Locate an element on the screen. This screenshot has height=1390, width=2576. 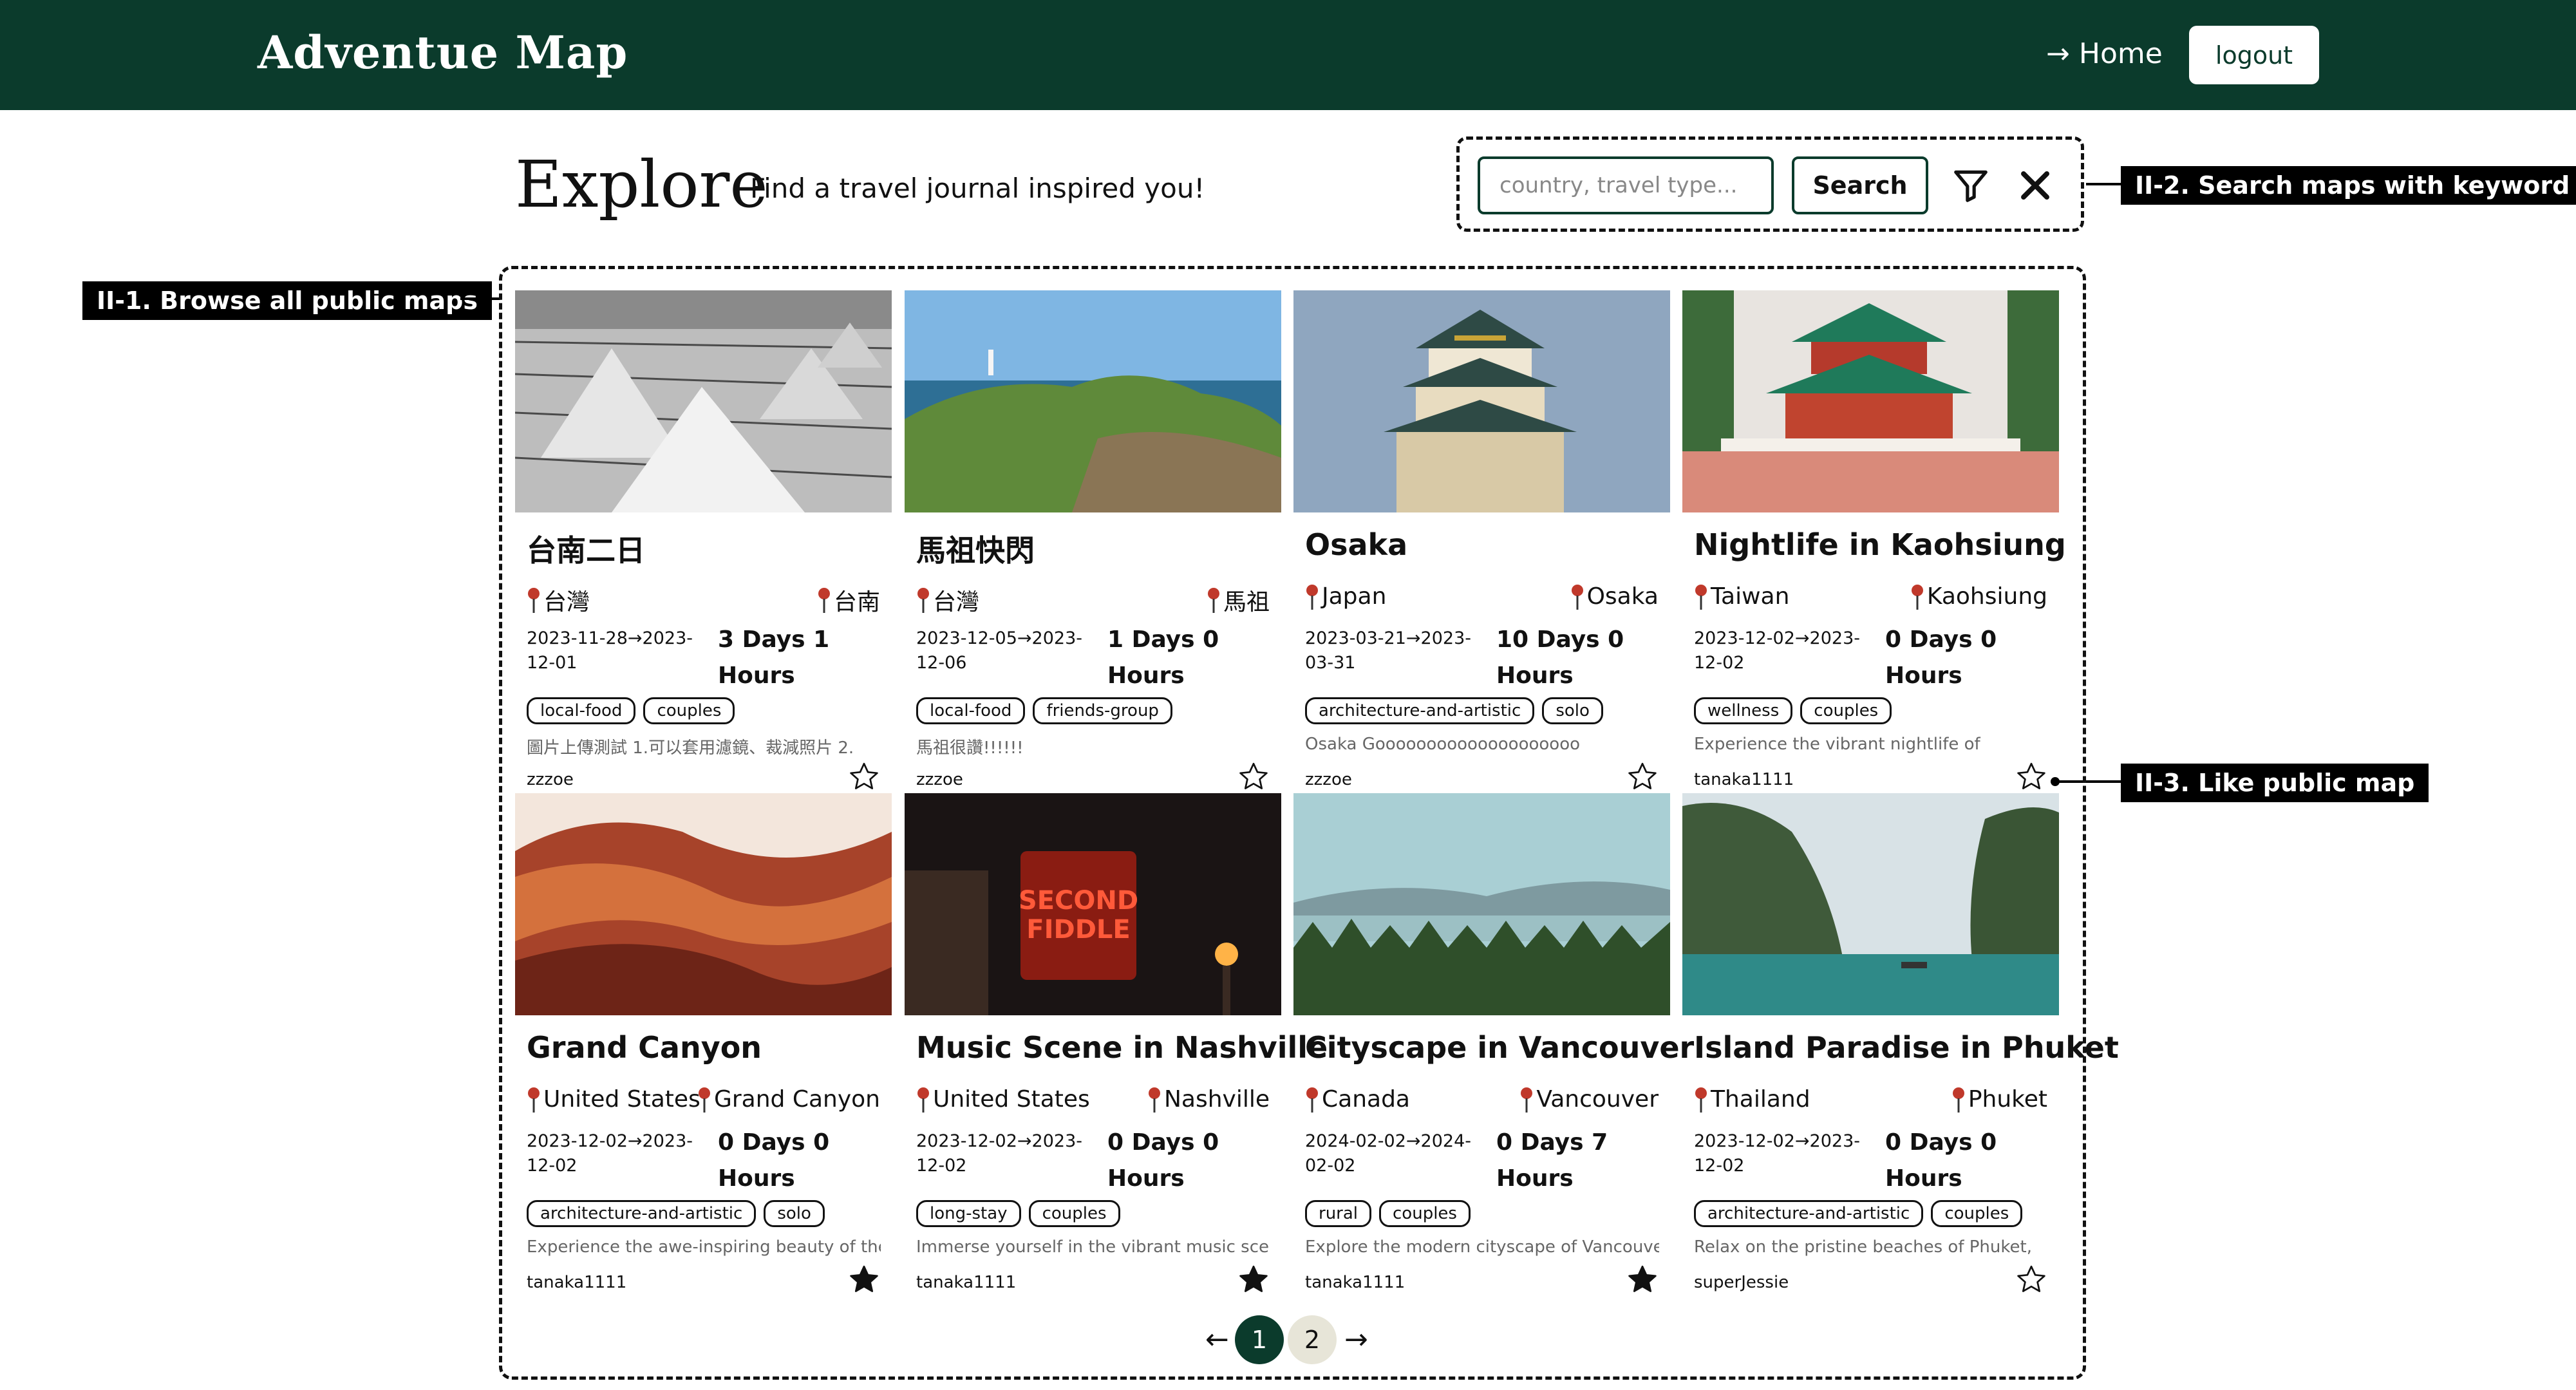
country-location: Thailand is located at coordinates (1752, 1099).